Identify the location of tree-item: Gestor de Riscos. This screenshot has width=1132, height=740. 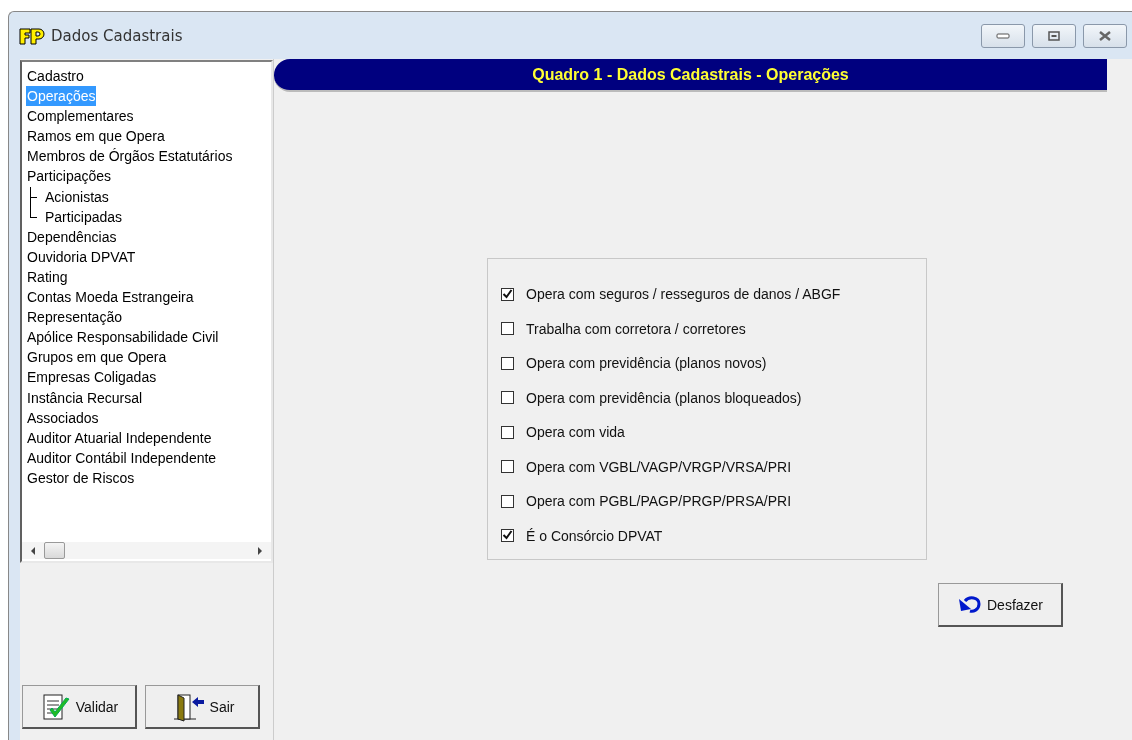
(81, 477).